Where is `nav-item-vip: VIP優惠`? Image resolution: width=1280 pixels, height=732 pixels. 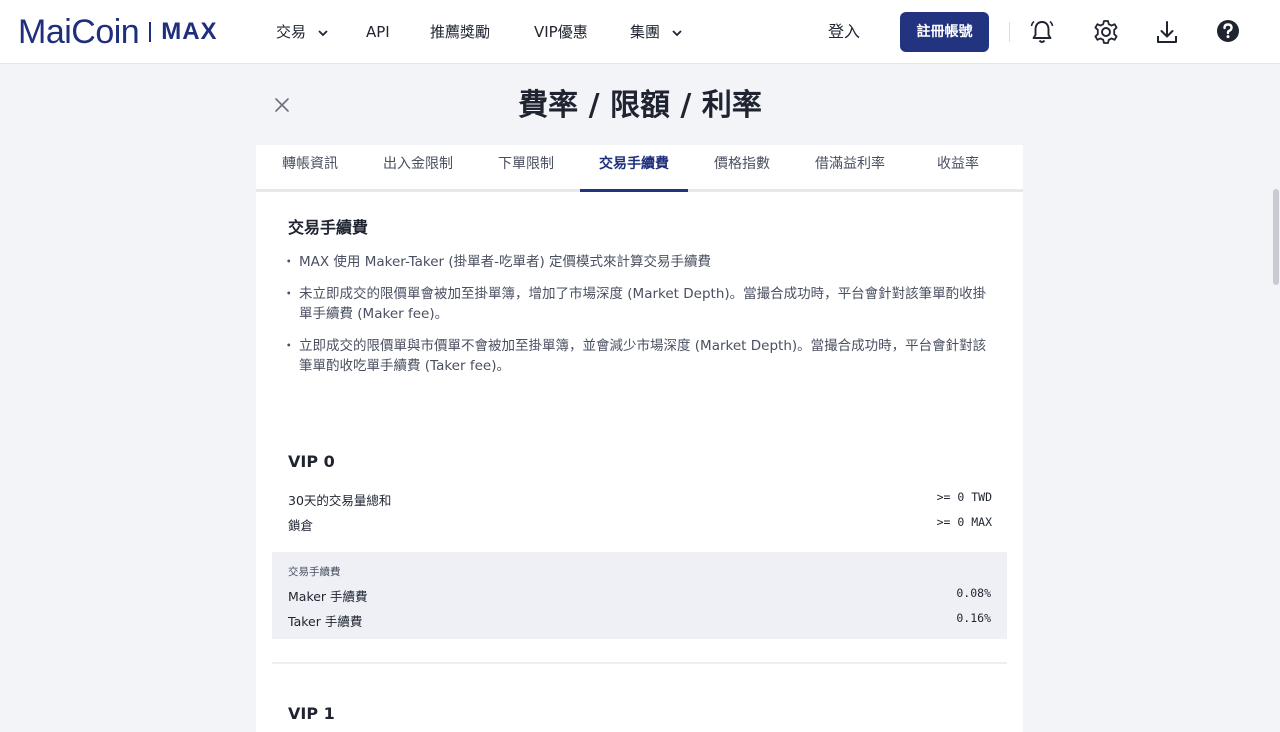
nav-item-vip: VIP優惠 is located at coordinates (561, 32).